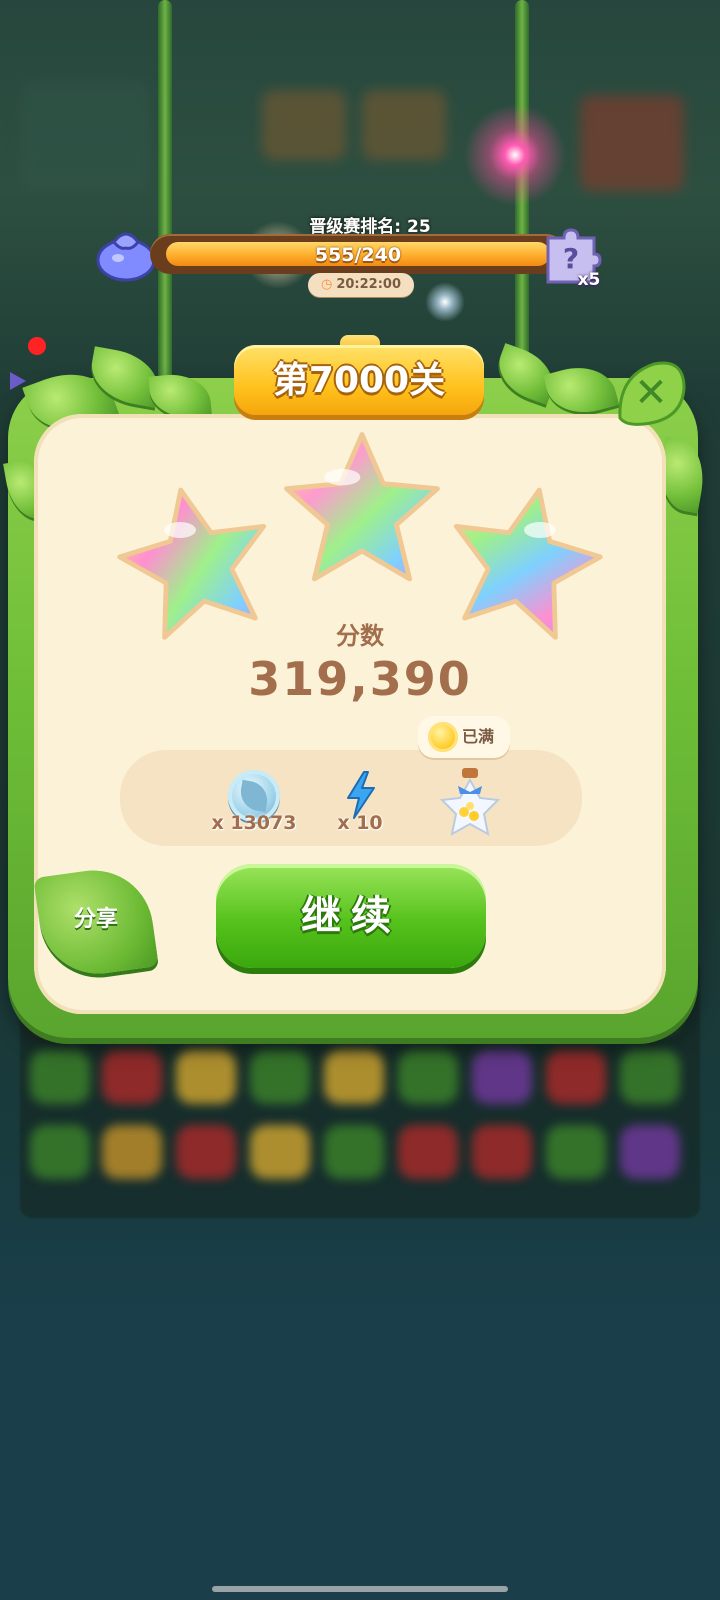 This screenshot has width=720, height=1600. What do you see at coordinates (358, 255) in the screenshot?
I see `progress-text: 555/240` at bounding box center [358, 255].